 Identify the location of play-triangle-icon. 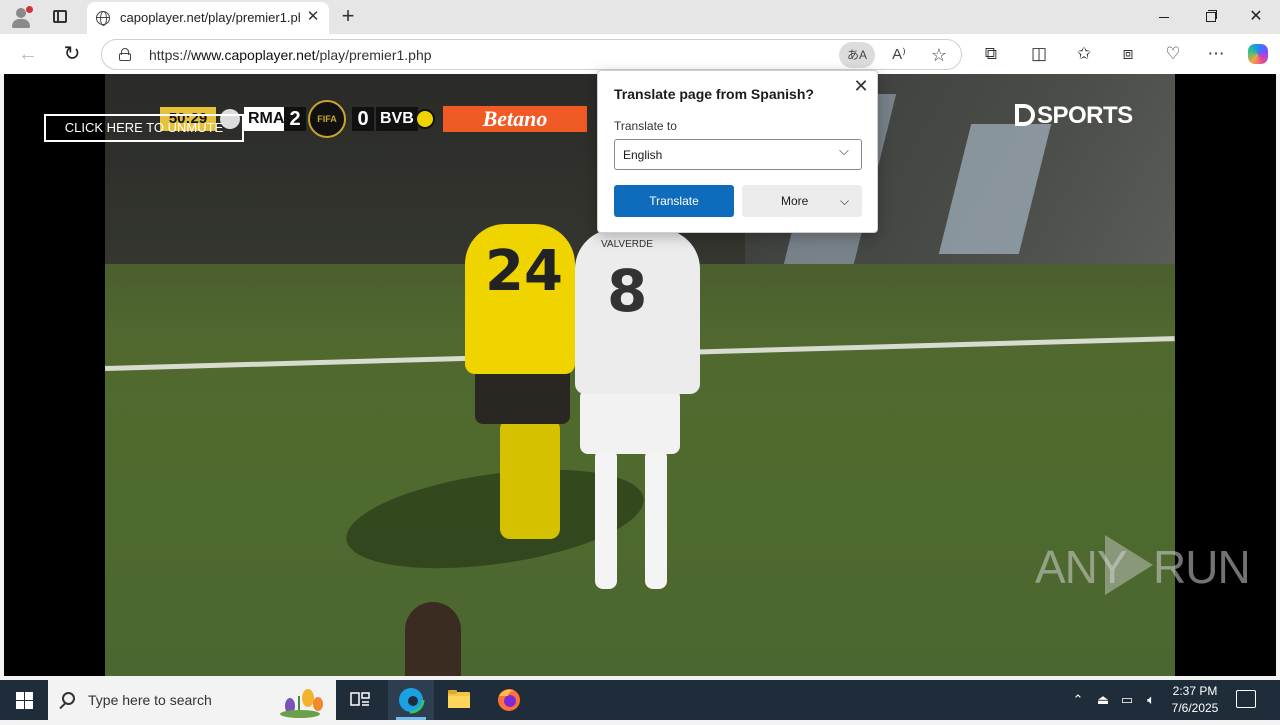
(1129, 565).